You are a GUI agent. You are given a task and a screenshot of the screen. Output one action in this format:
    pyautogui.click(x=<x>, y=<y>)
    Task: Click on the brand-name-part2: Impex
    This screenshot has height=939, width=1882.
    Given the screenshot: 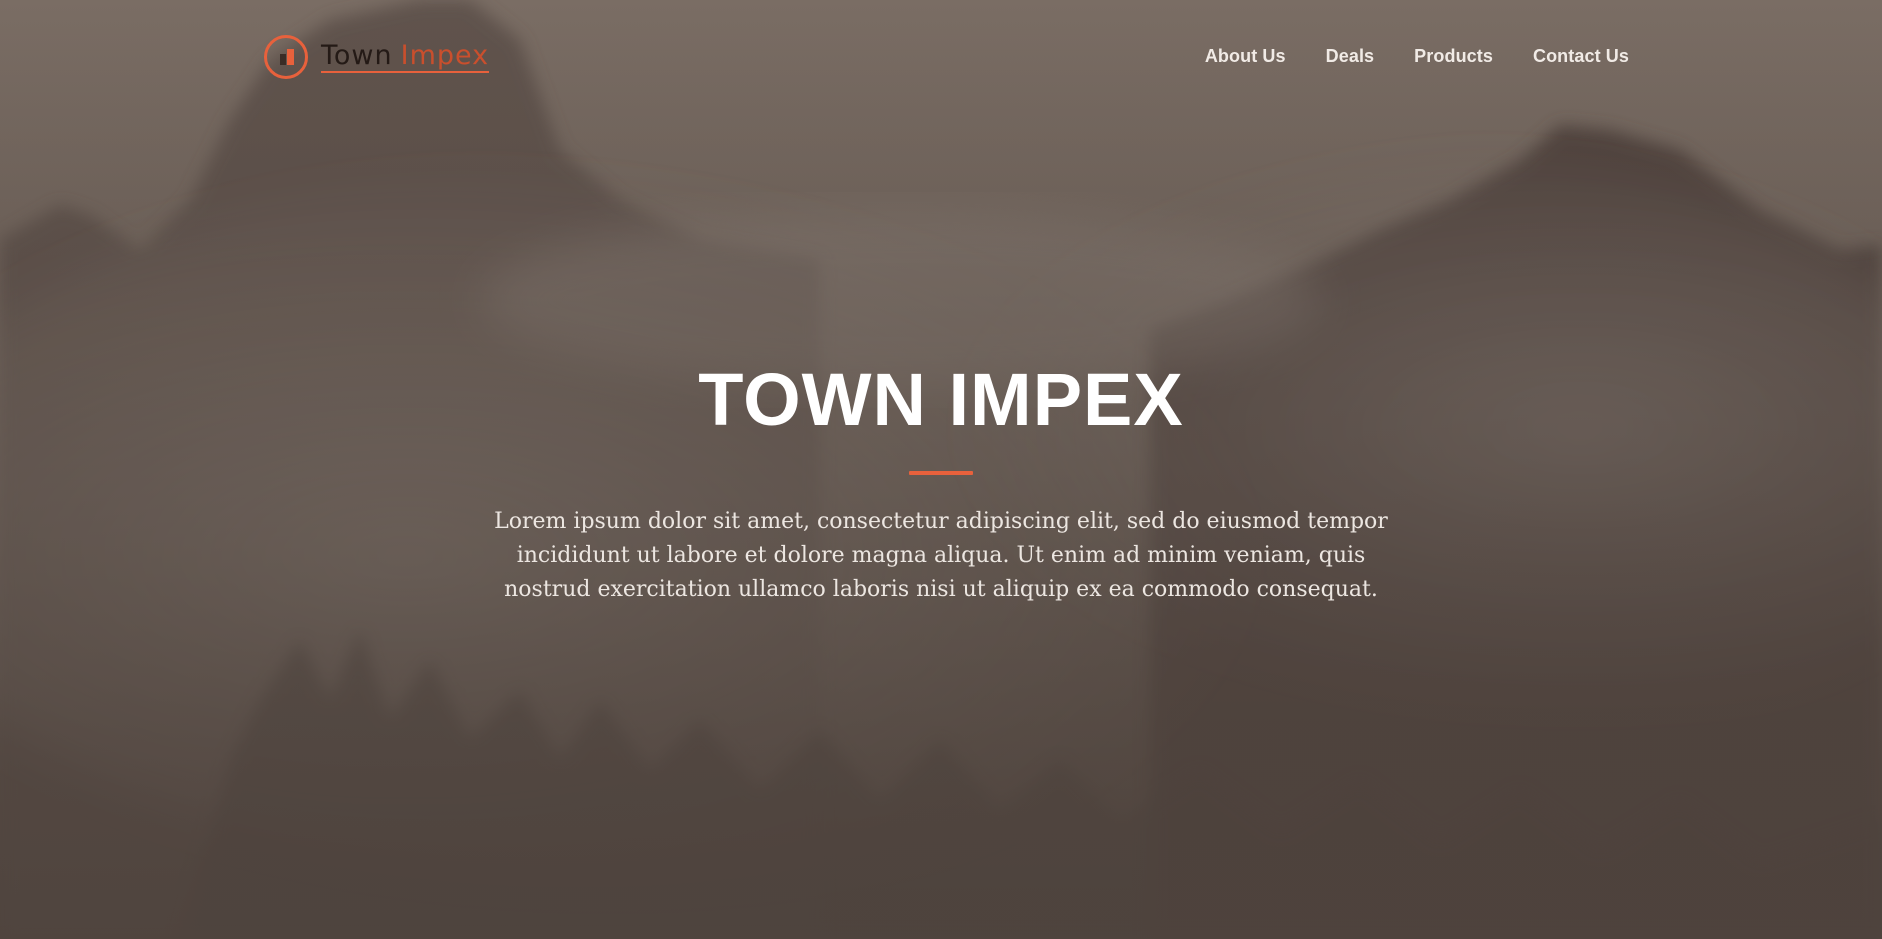 What is the action you would take?
    pyautogui.click(x=445, y=55)
    